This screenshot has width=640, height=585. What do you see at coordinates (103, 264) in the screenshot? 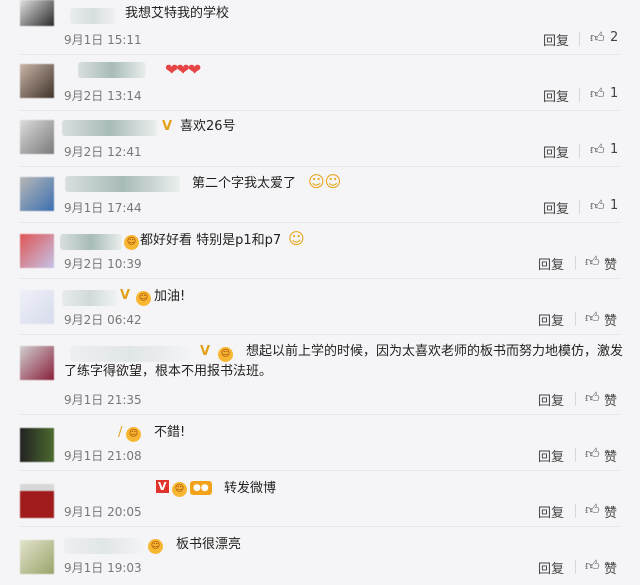
I see `comment-time: 9月2日 10:39` at bounding box center [103, 264].